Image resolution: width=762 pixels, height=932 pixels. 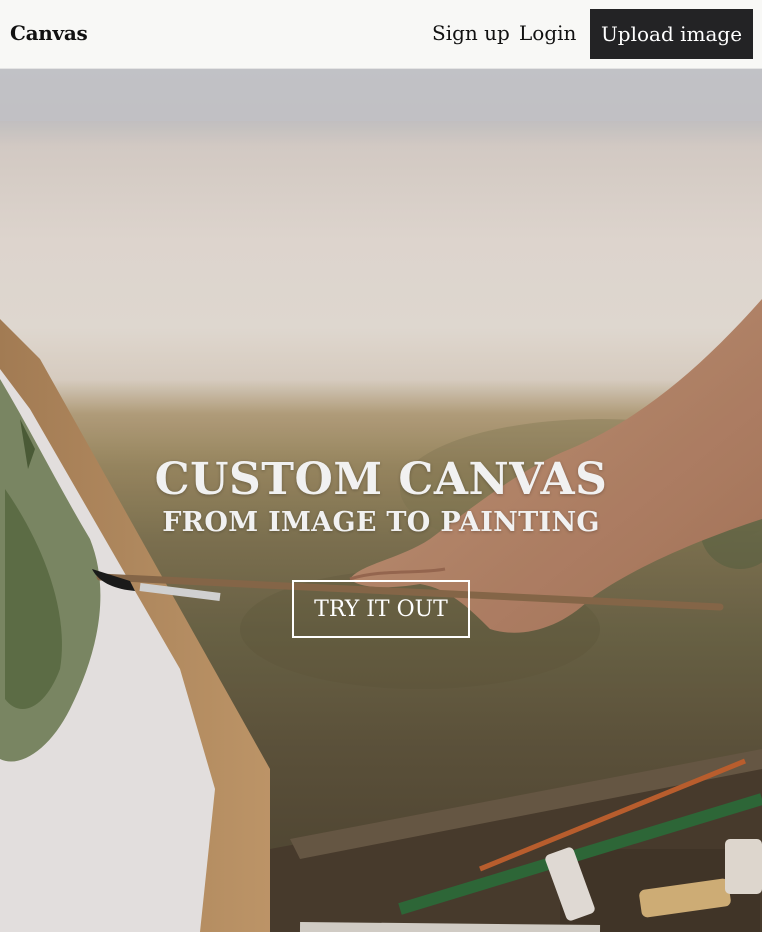 What do you see at coordinates (547, 33) in the screenshot?
I see `login-link: Login` at bounding box center [547, 33].